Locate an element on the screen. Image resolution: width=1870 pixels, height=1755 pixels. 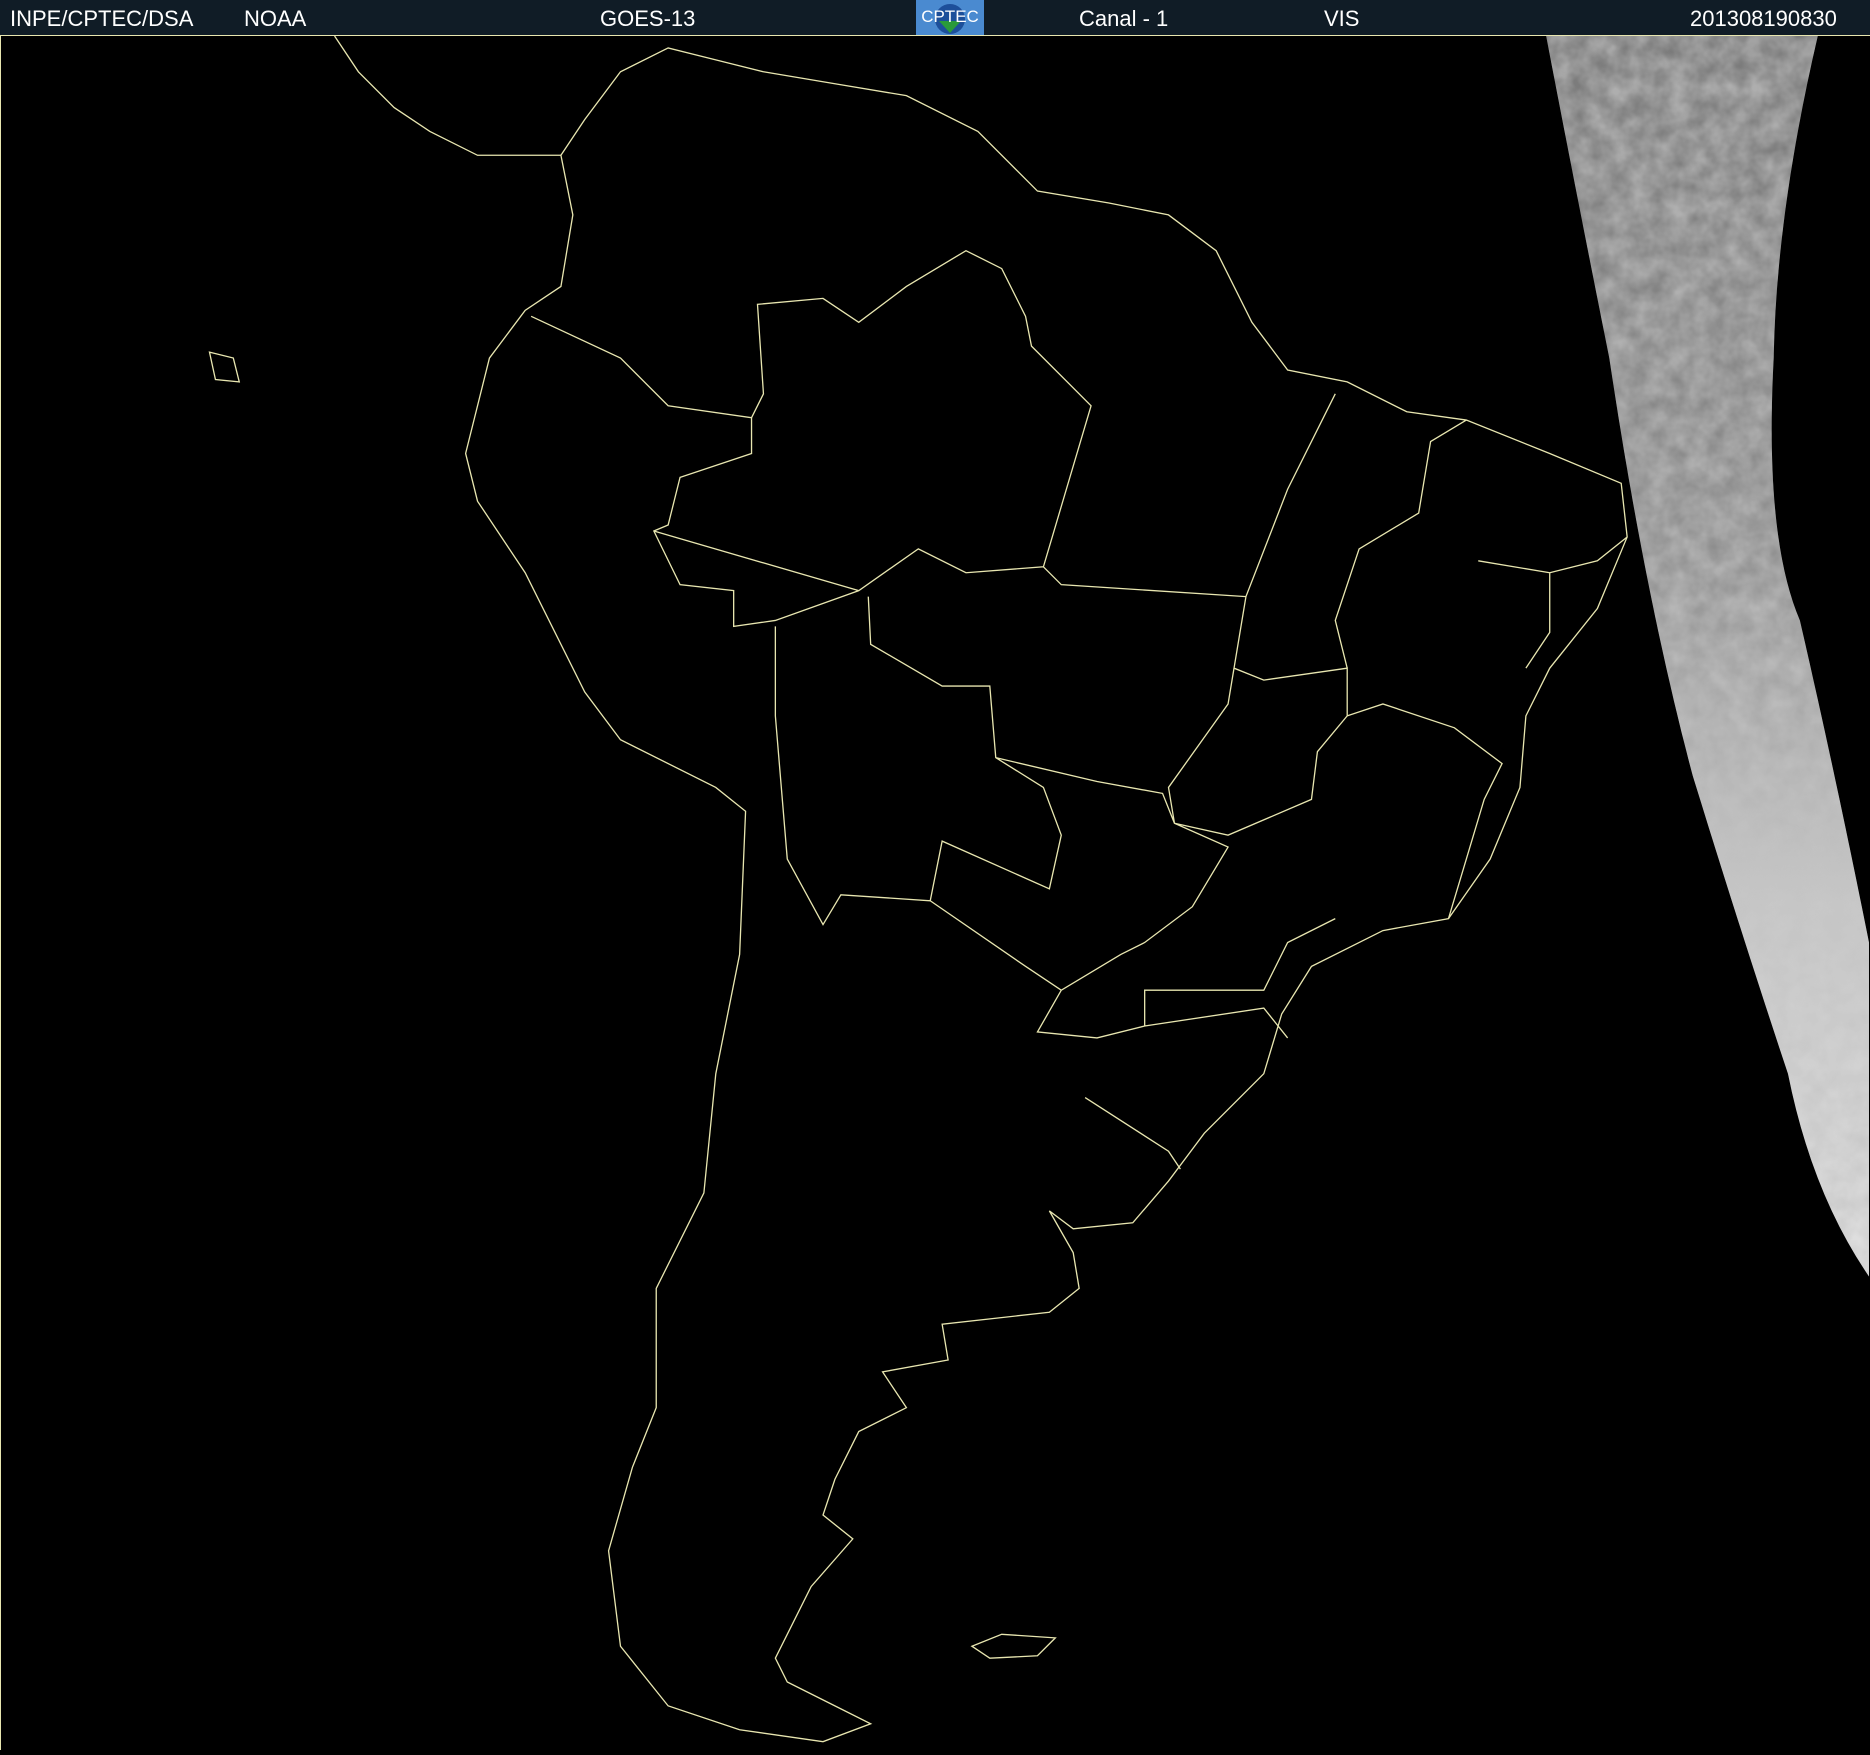
galapagos-coastline is located at coordinates (224, 367).